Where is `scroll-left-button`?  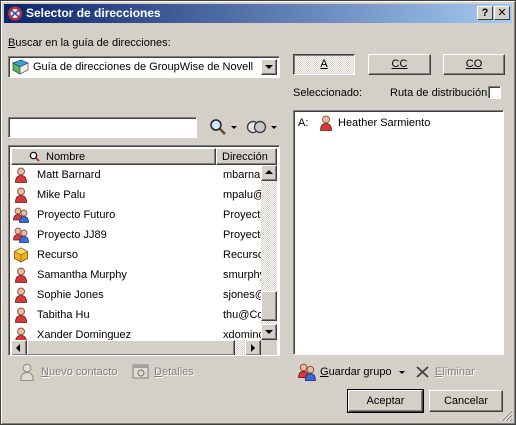 scroll-left-button is located at coordinates (19, 347).